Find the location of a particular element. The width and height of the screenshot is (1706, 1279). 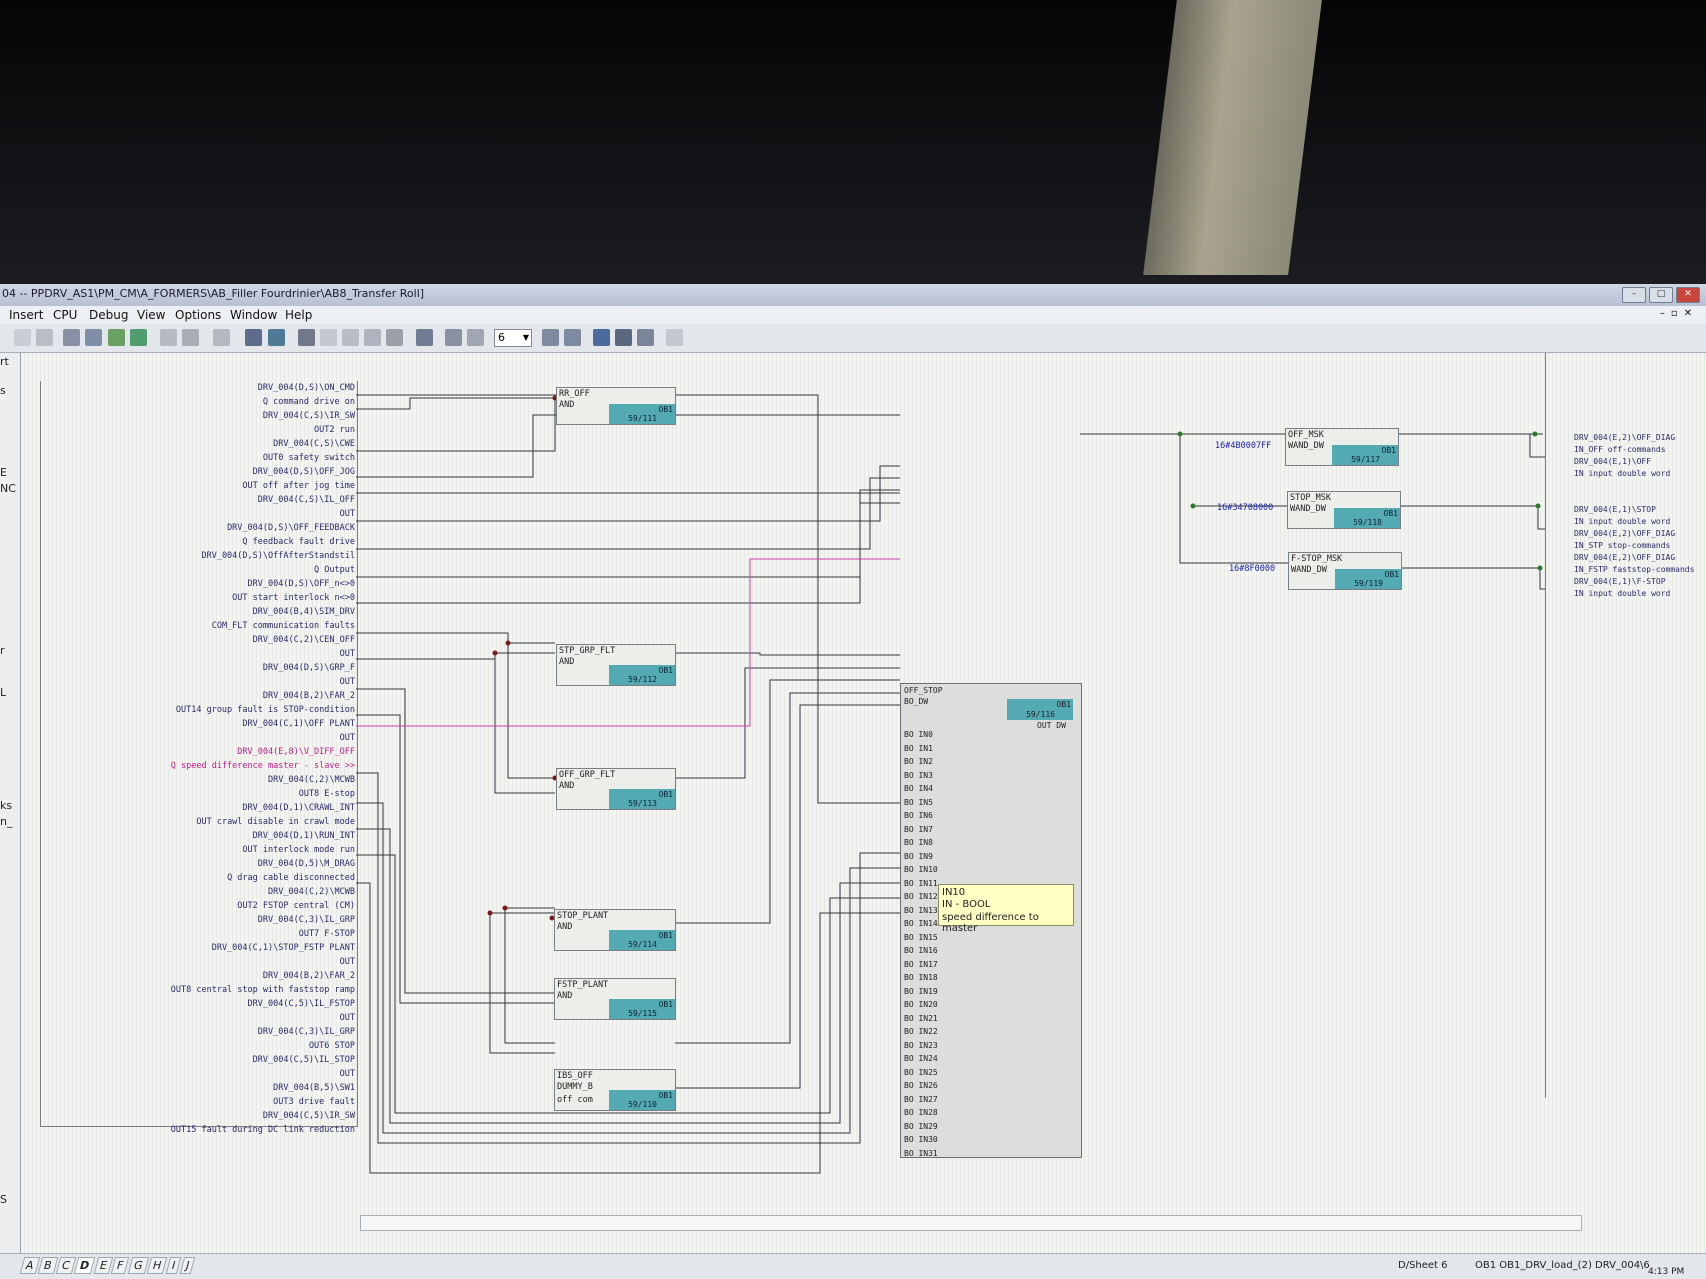

block-input-pin: BO IN6 is located at coordinates (918, 815).